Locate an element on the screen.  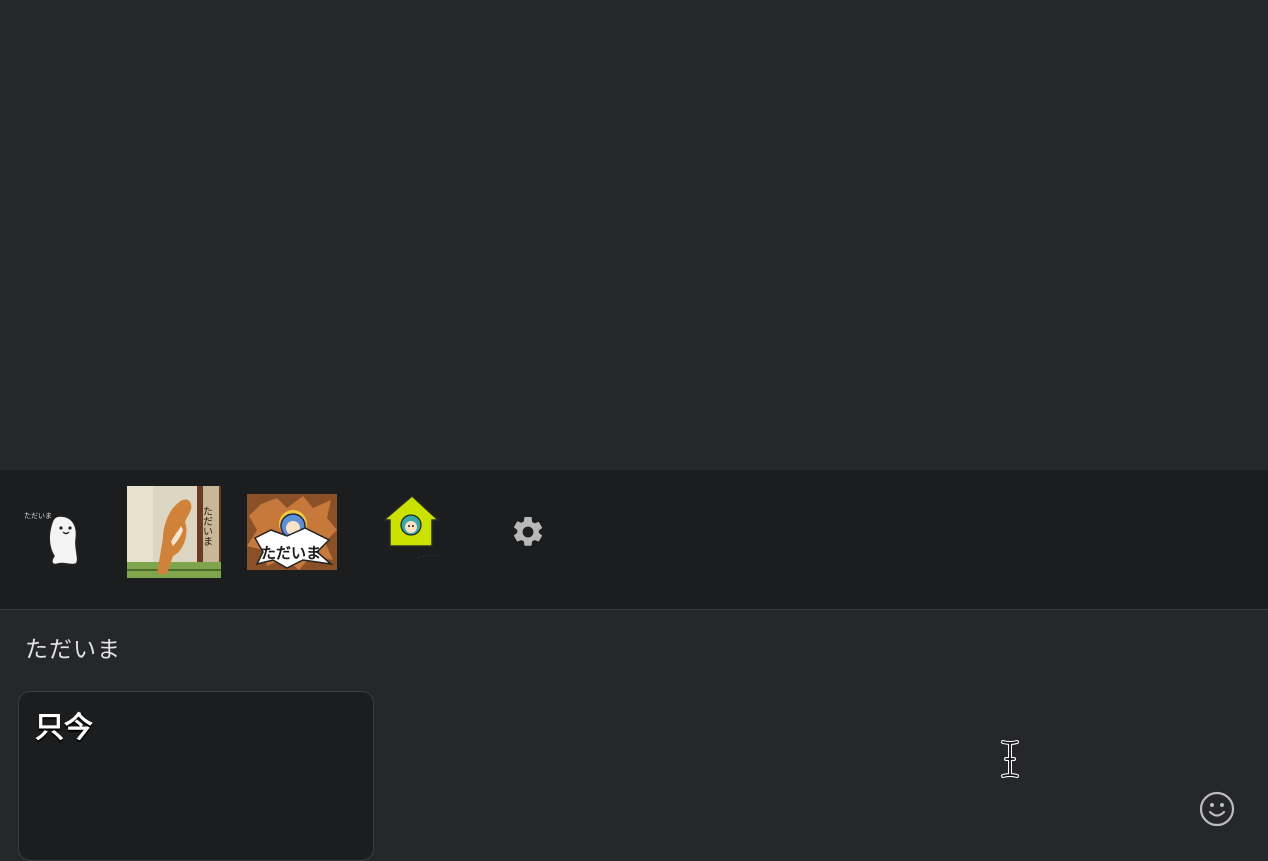
suggestion-text: 只今 is located at coordinates (64, 727).